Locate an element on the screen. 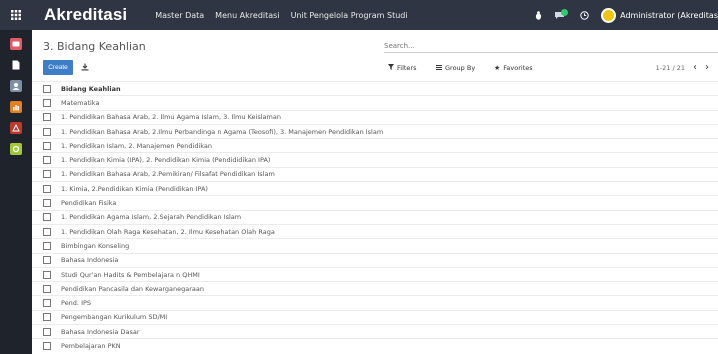 The height and width of the screenshot is (354, 718). chat-icon is located at coordinates (561, 14).